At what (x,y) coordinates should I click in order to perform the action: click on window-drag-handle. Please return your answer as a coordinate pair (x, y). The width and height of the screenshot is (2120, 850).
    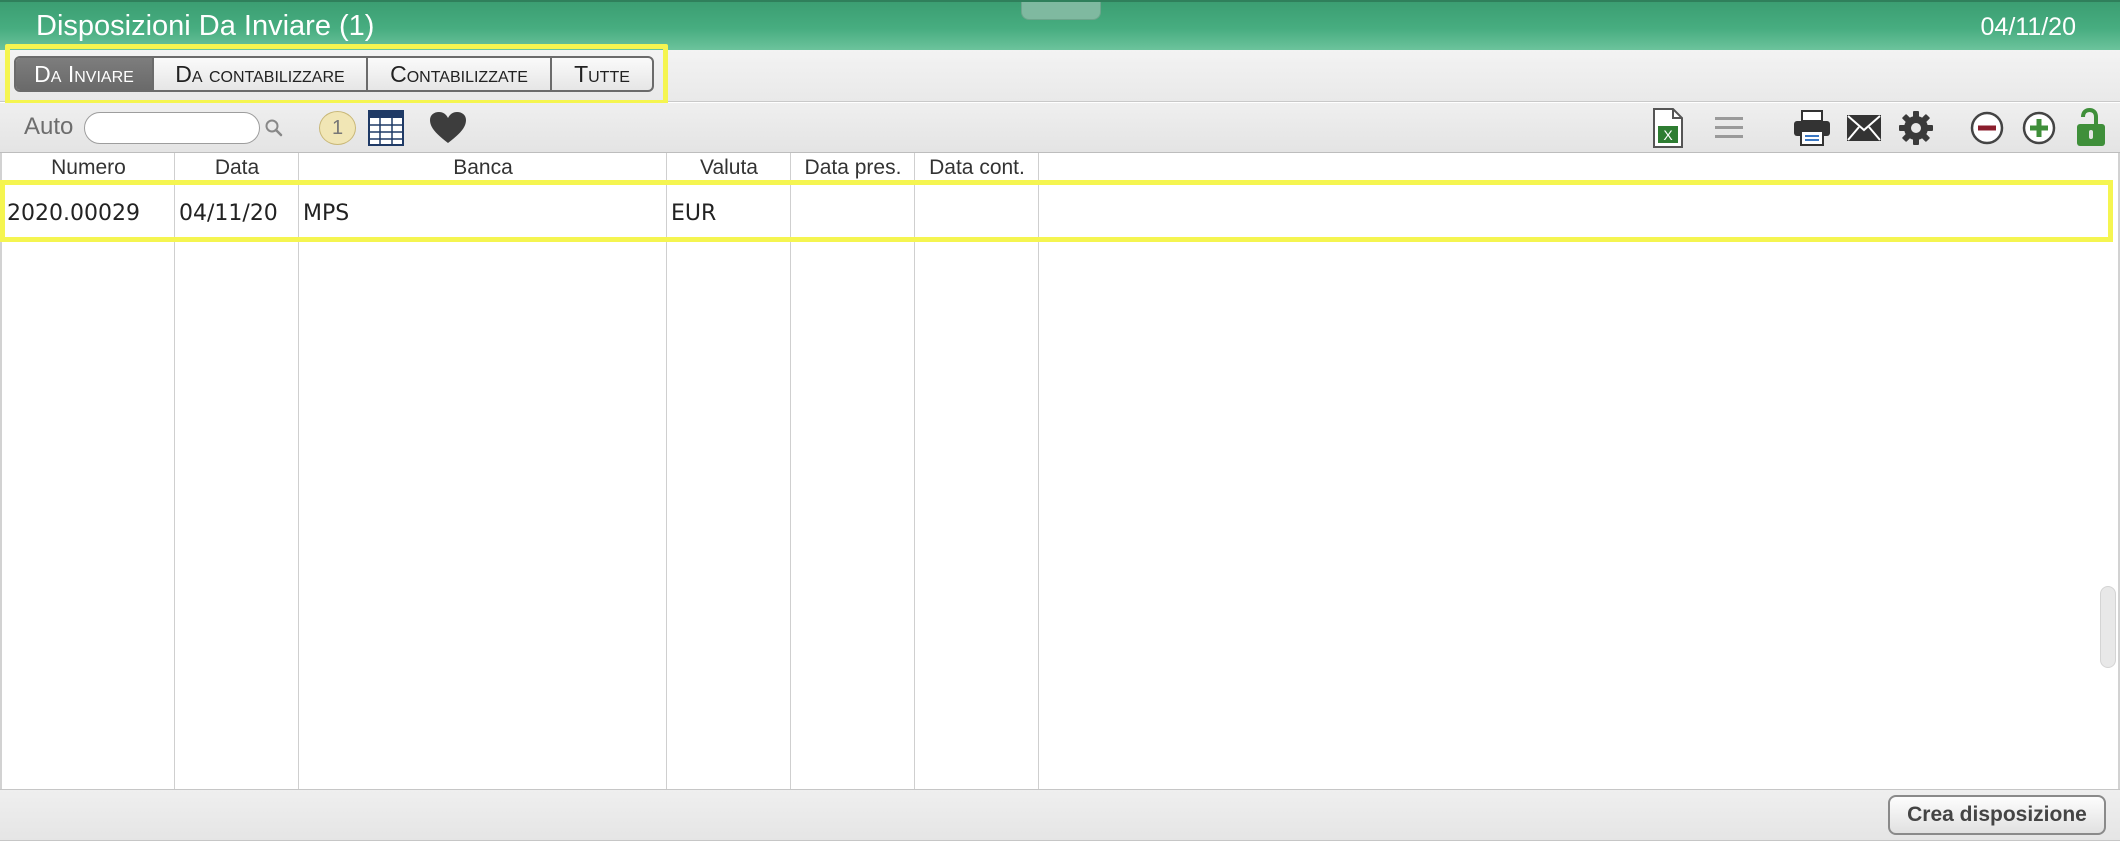
    Looking at the image, I should click on (1061, 11).